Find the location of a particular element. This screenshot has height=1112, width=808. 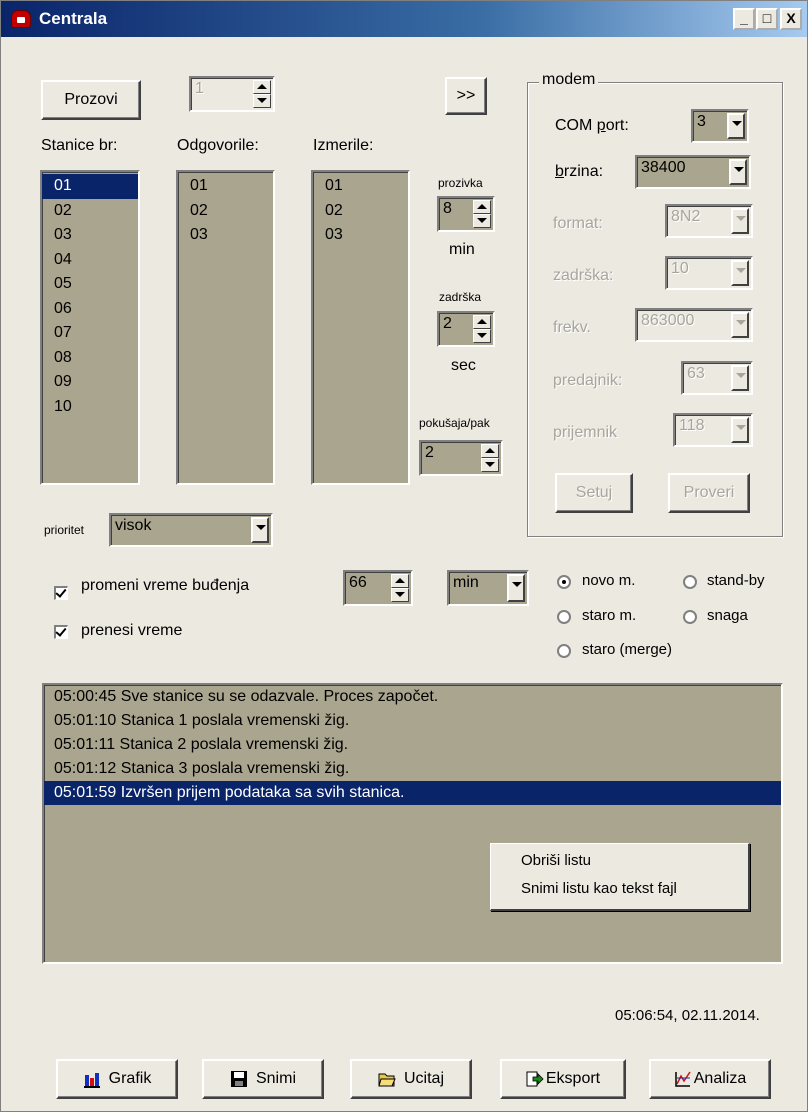

izmerile-item: 03 is located at coordinates (360, 235).